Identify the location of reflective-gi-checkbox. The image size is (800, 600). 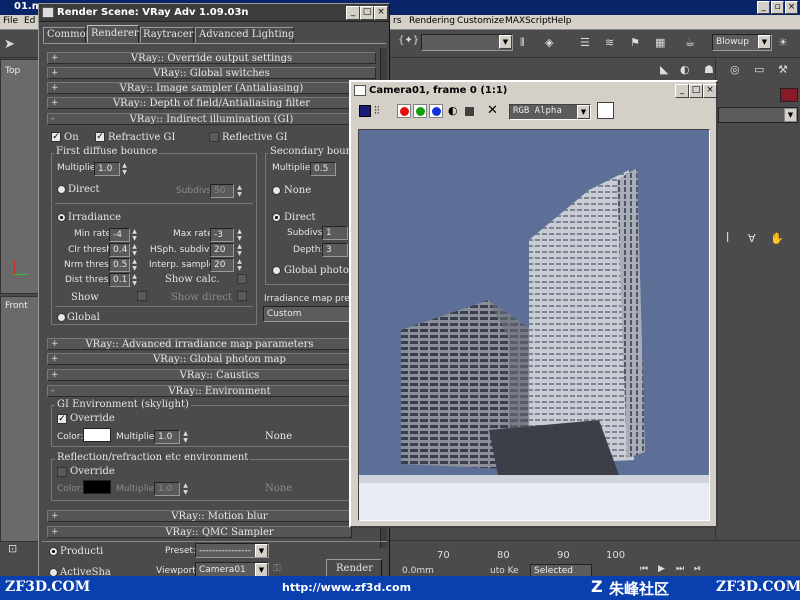
(214, 137).